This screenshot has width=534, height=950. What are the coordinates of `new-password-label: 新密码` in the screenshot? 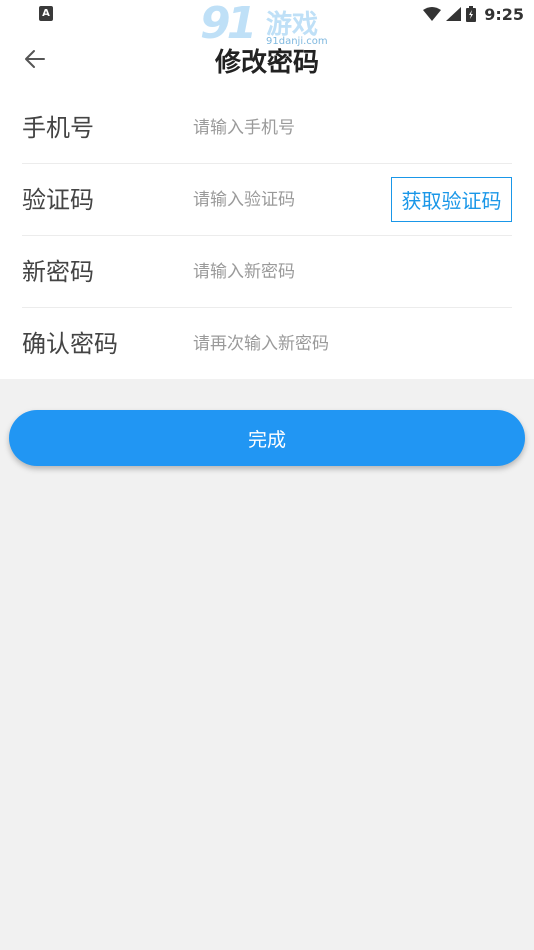 It's located at (58, 272).